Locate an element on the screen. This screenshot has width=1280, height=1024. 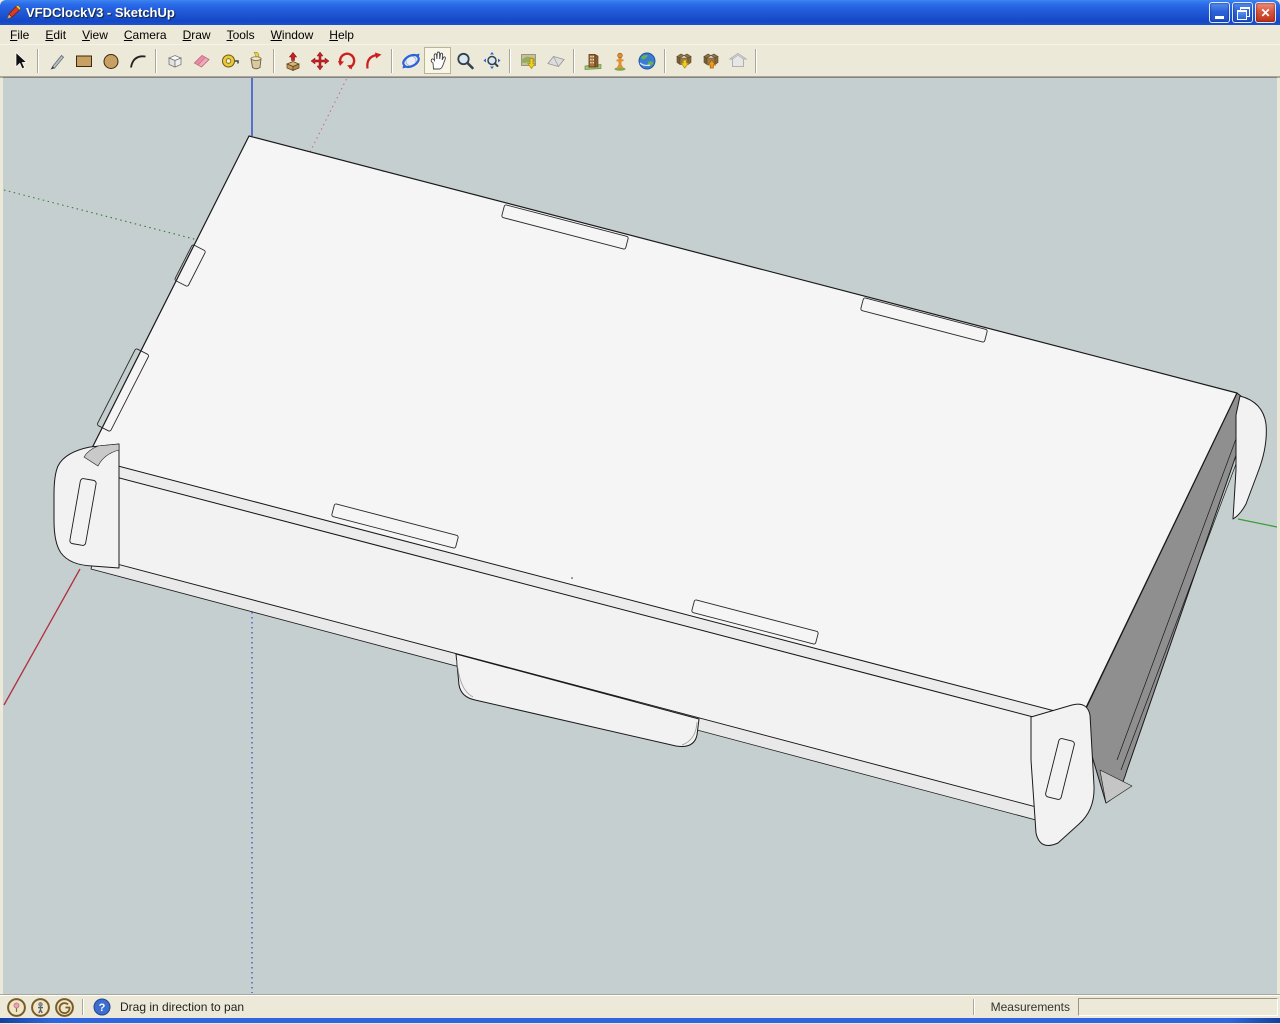
help-icon: ? is located at coordinates (102, 1007).